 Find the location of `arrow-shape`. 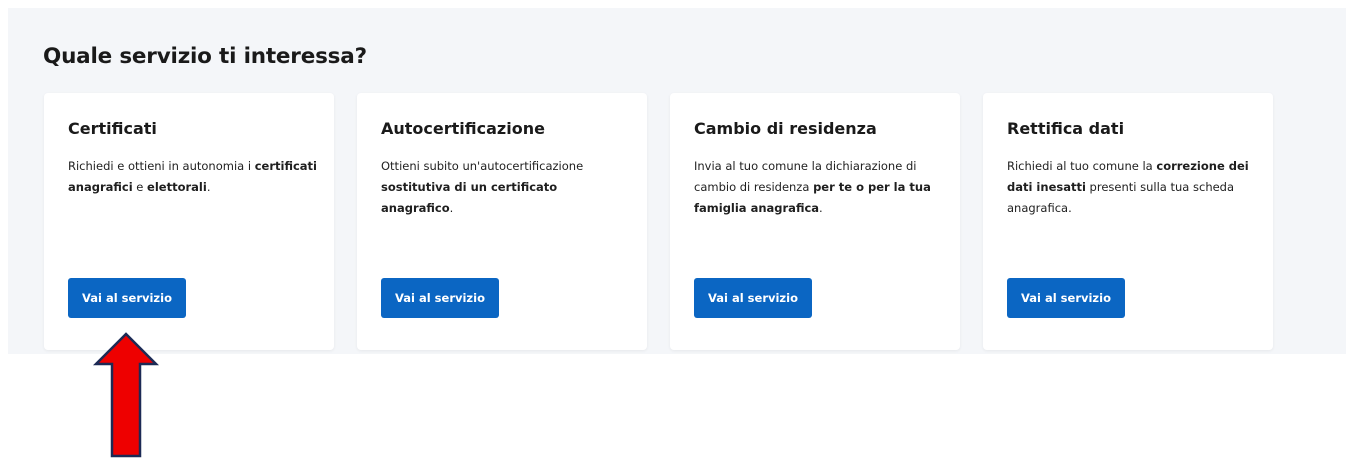

arrow-shape is located at coordinates (126, 395).